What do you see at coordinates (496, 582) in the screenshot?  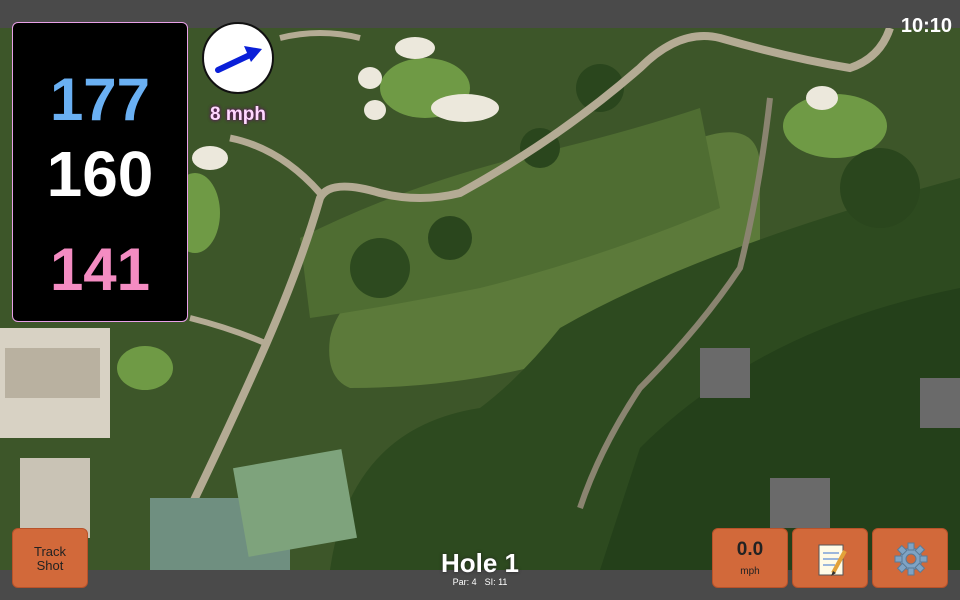 I see `hole-stroke-index: SI: 11` at bounding box center [496, 582].